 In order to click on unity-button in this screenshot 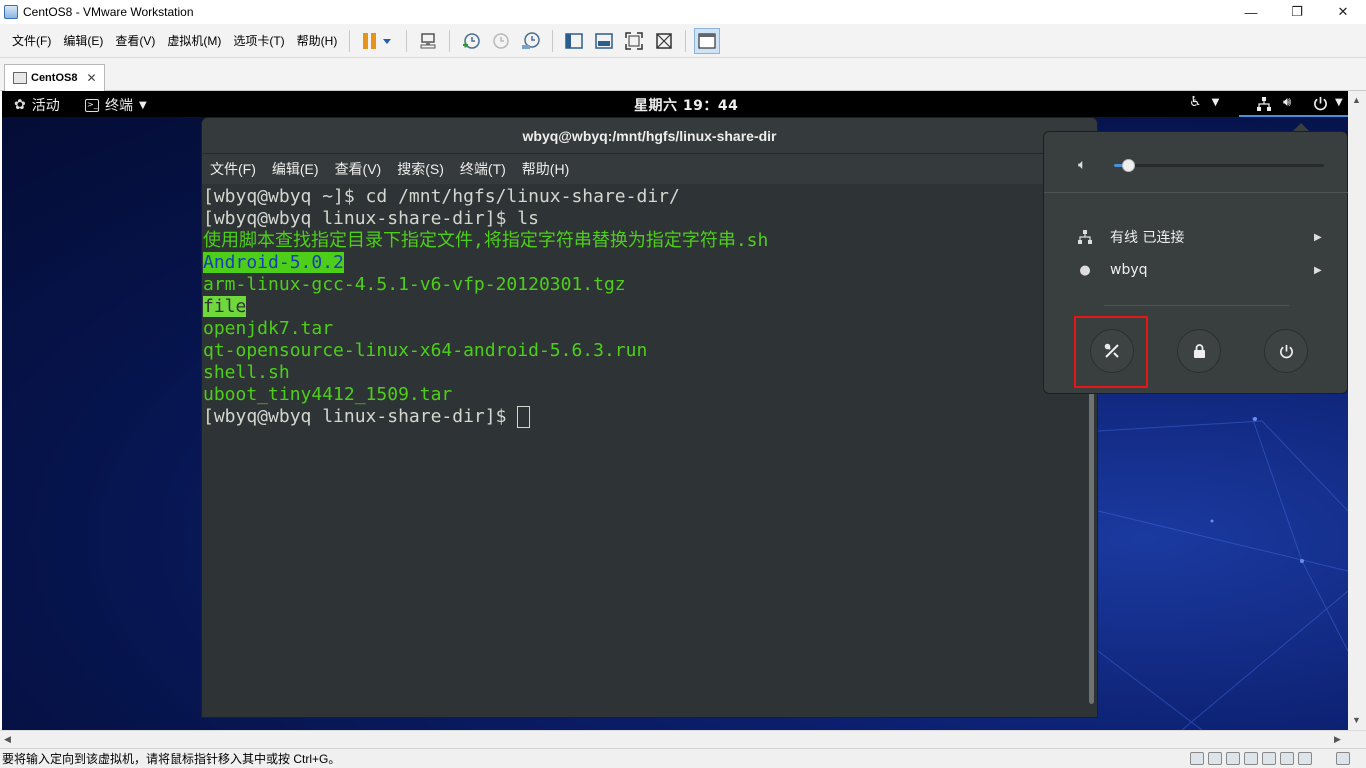, I will do `click(664, 41)`.